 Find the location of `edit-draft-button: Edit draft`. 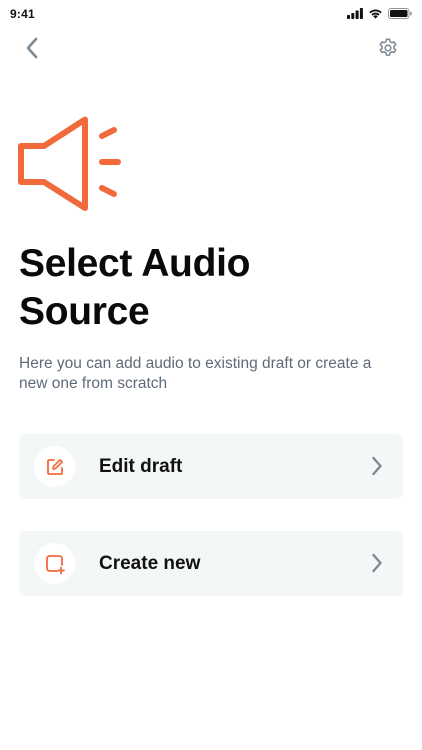

edit-draft-button: Edit draft is located at coordinates (211, 466).